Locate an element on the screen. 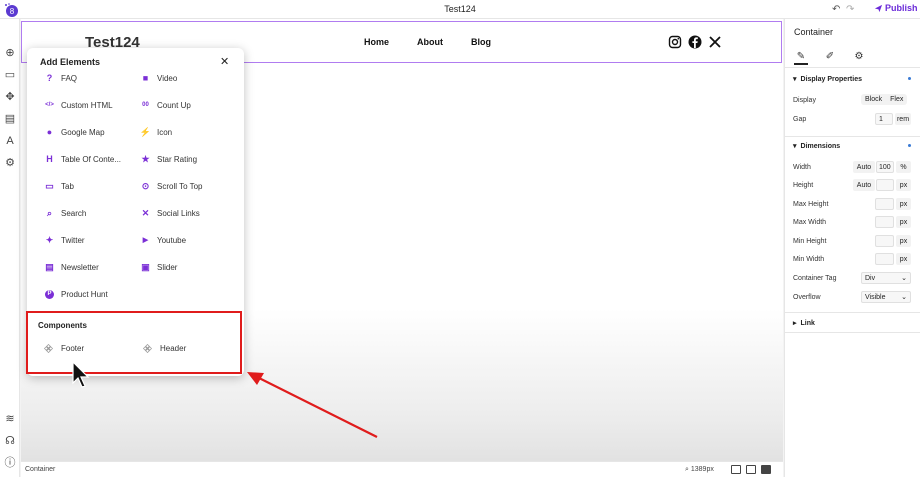 This screenshot has width=920, height=477. pages-icon: ▤ is located at coordinates (10, 119).